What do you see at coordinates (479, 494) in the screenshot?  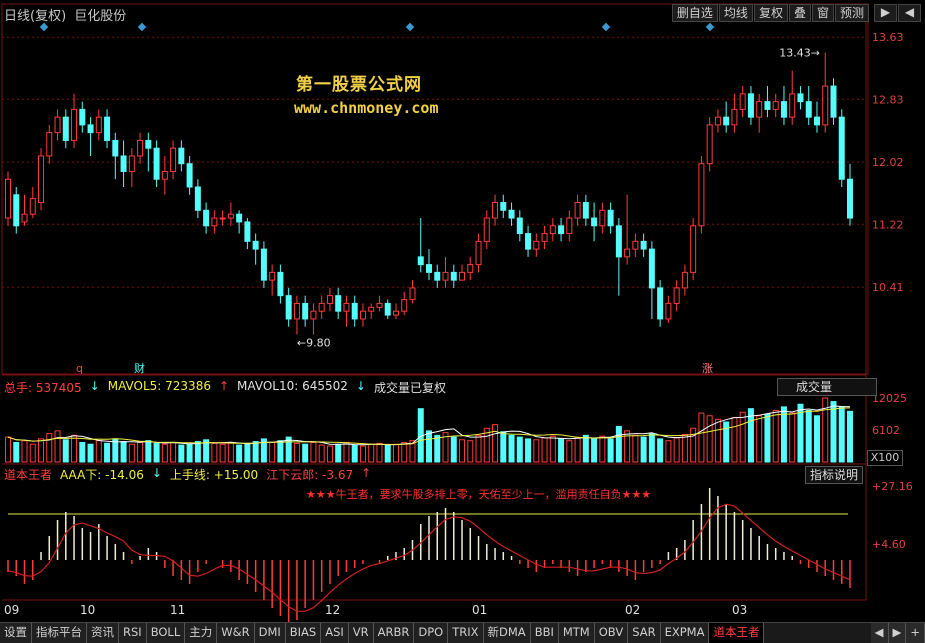 I see `indicator-warning: ★★★牛王者，要求牛股多排上零，天佑至少上一，滥用责任自负★★★` at bounding box center [479, 494].